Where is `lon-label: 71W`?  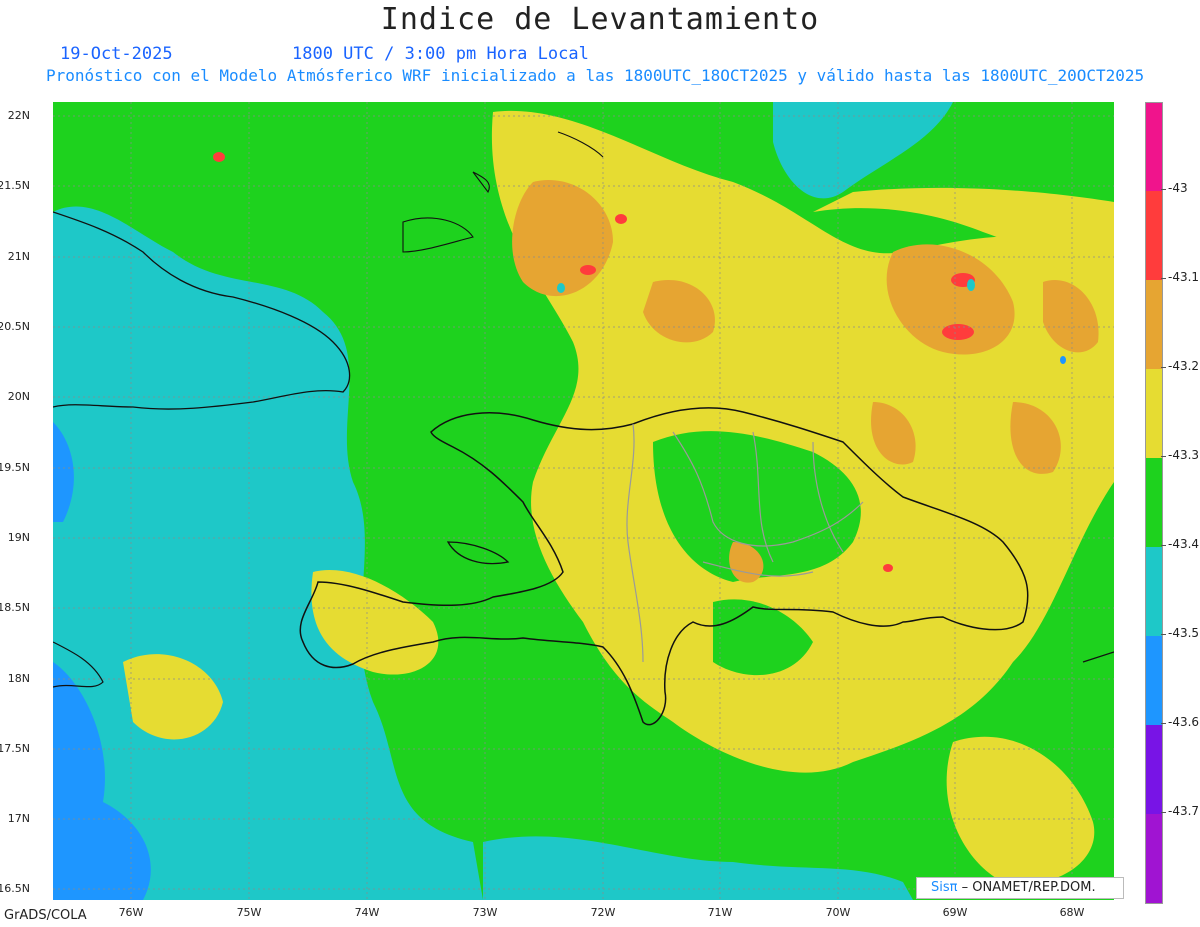 lon-label: 71W is located at coordinates (720, 912).